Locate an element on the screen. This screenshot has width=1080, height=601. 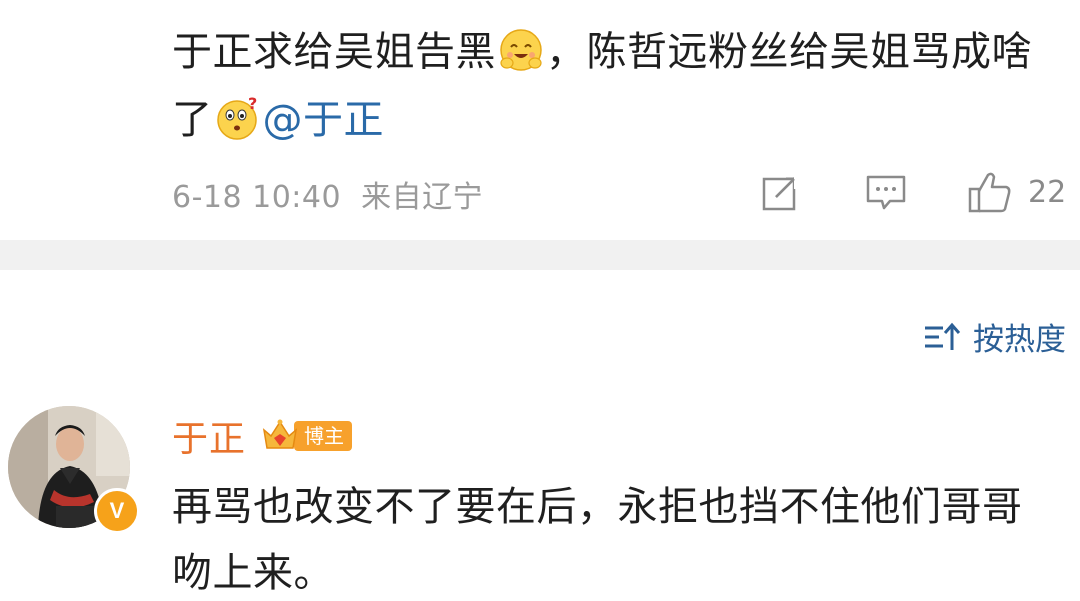
verified-badge: V is located at coordinates (117, 511).